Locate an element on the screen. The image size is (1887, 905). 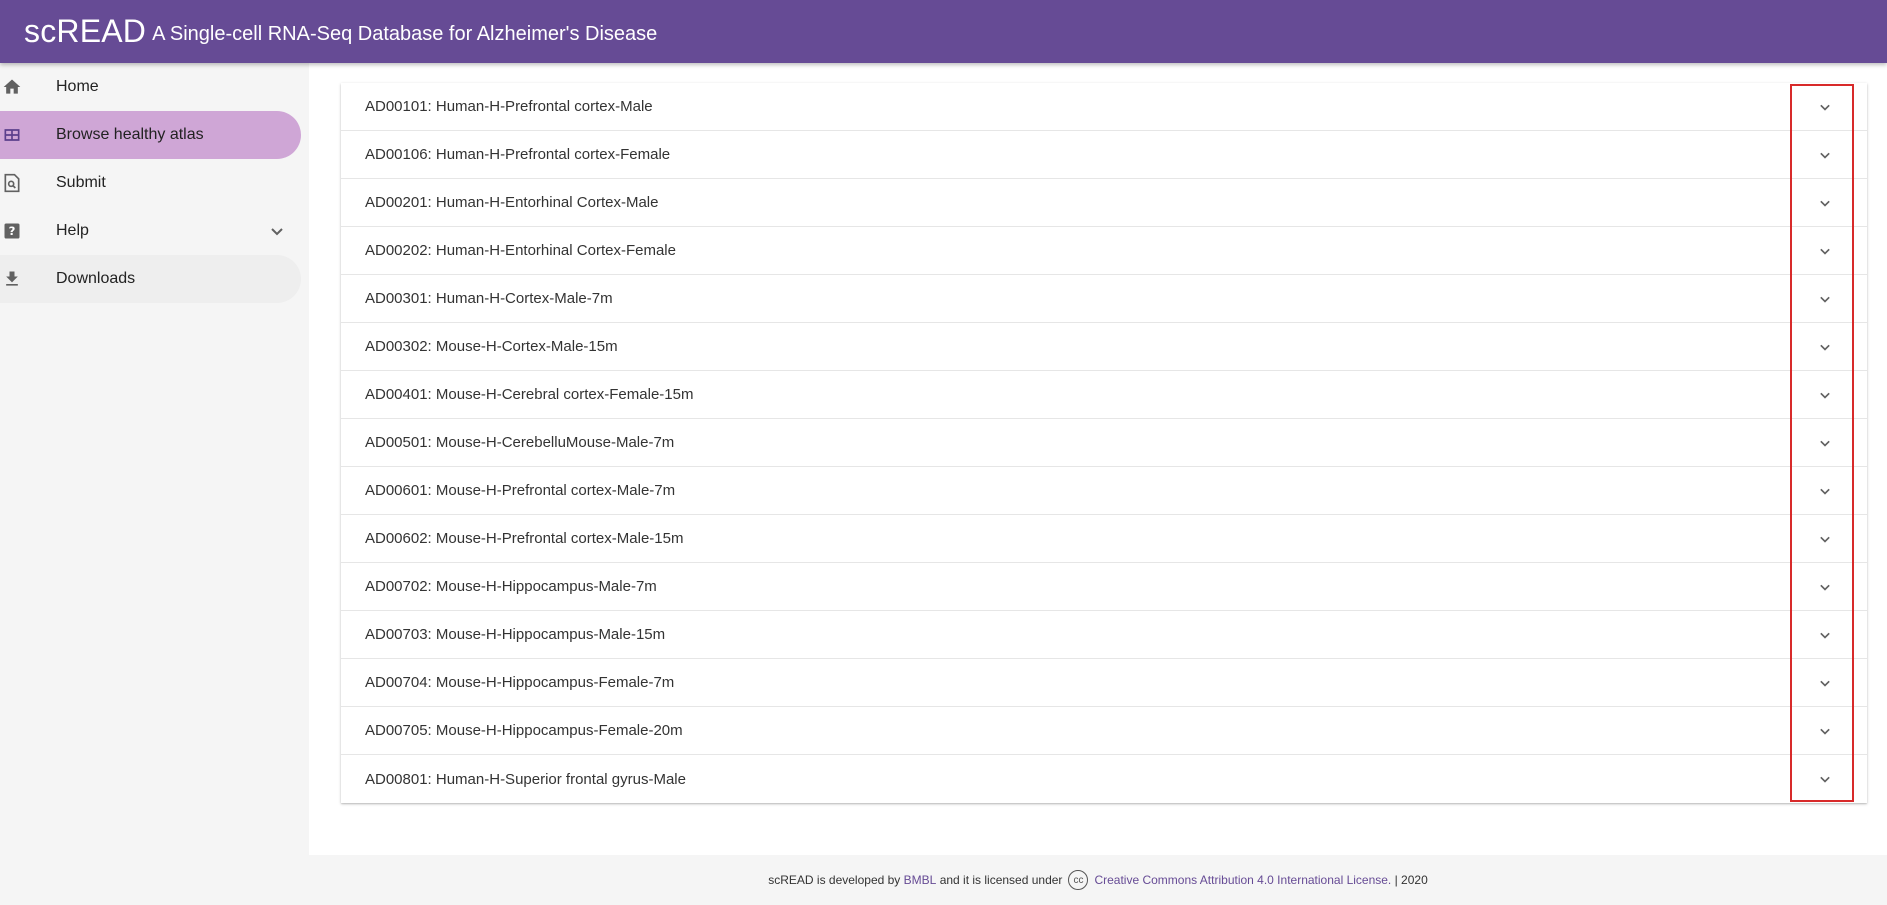
footer-prefix: scREAD is developed by is located at coordinates (834, 880).